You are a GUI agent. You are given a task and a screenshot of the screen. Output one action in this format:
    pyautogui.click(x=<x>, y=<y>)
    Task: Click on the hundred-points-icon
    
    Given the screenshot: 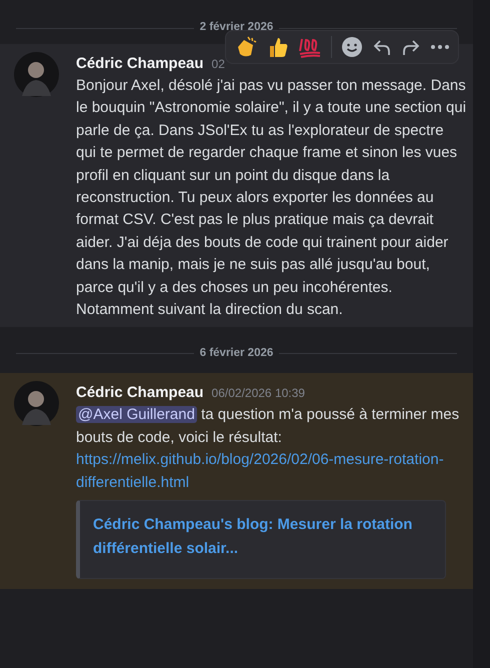 What is the action you would take?
    pyautogui.click(x=310, y=47)
    